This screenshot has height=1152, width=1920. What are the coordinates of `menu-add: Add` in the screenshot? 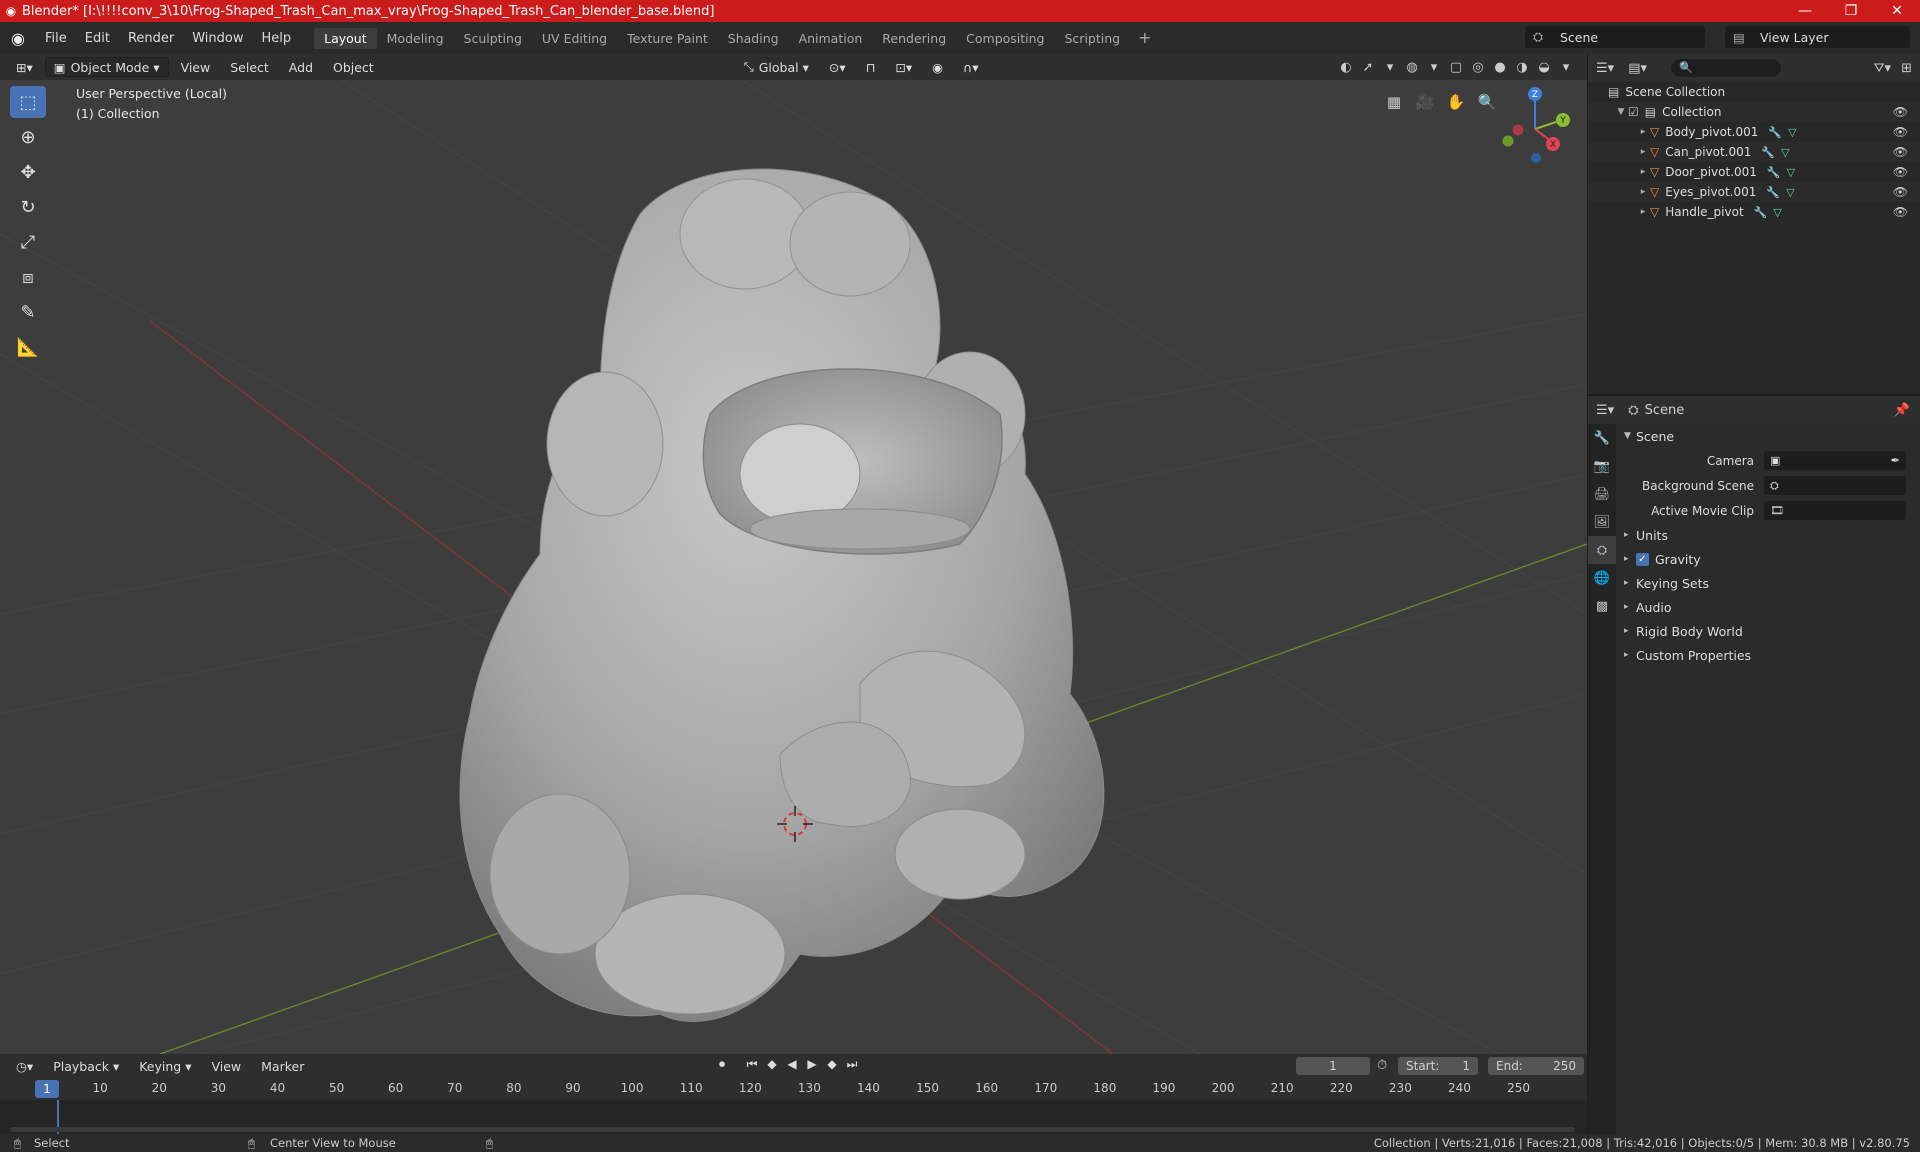 It's located at (301, 67).